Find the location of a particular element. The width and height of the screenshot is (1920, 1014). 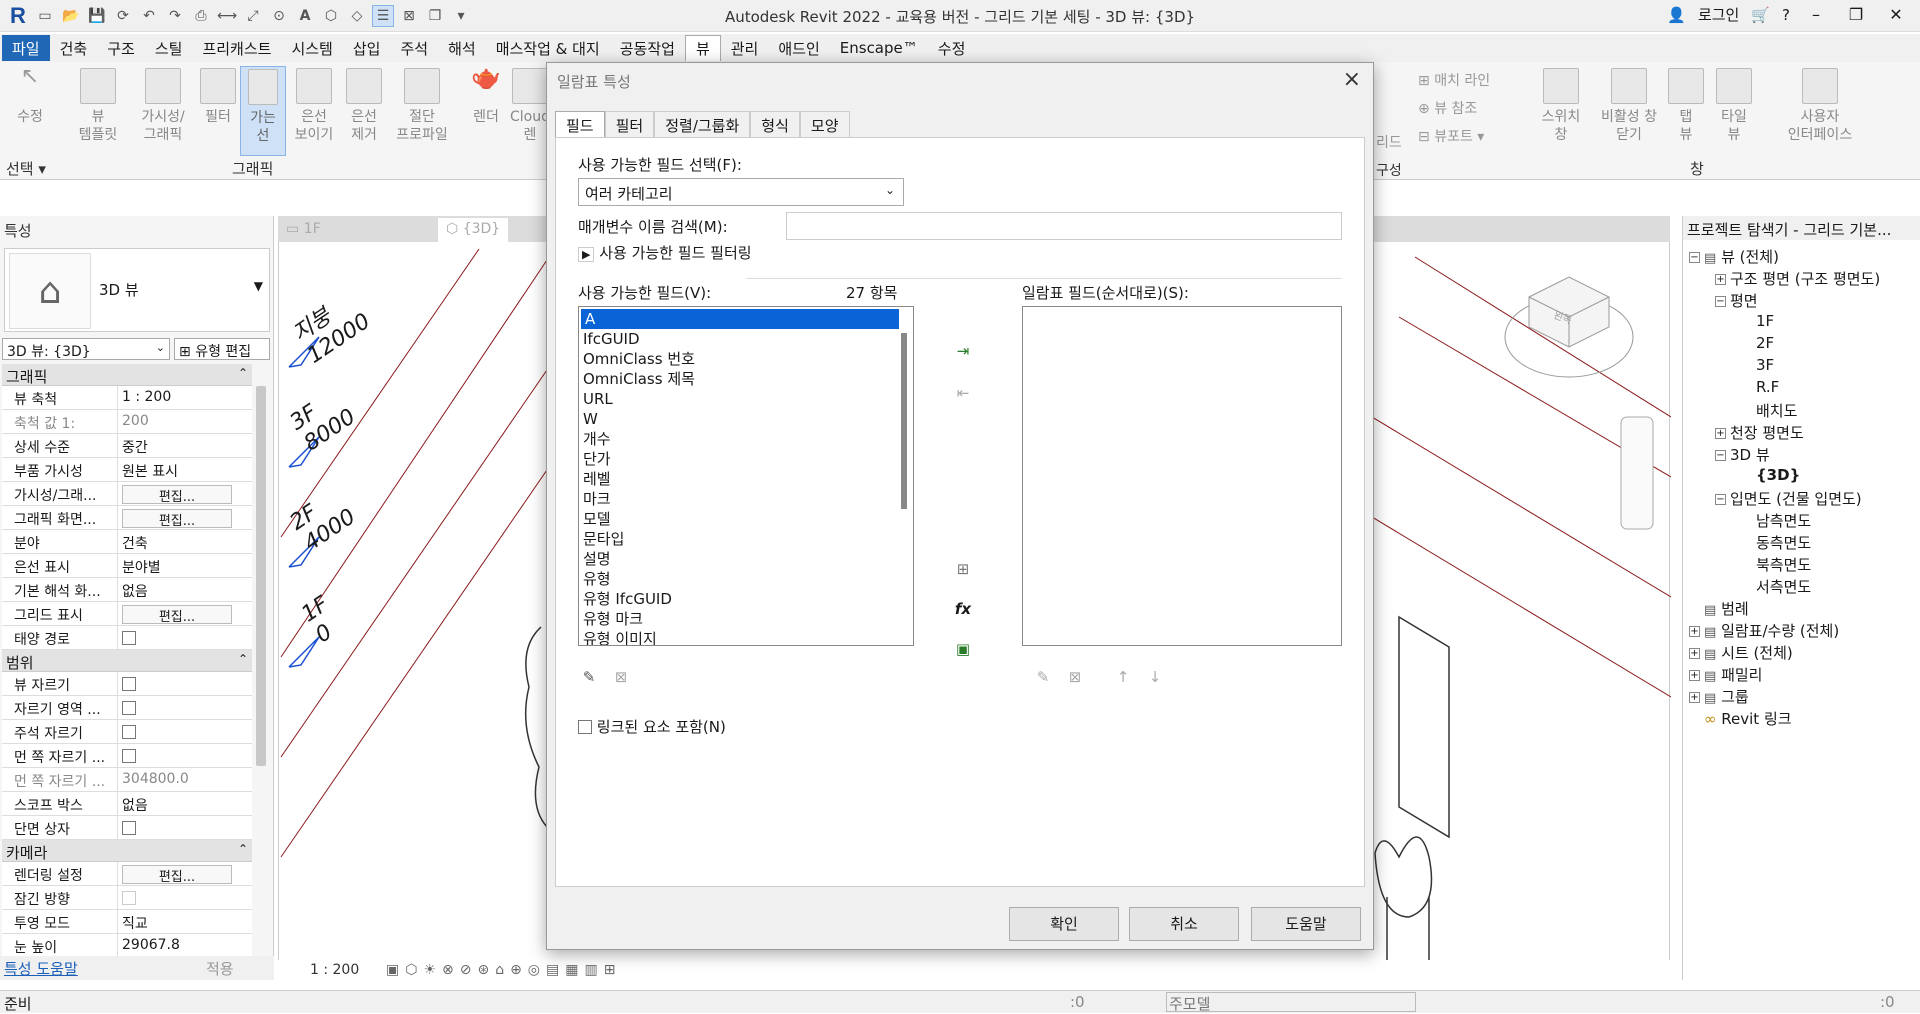

browser-node: 배치도 is located at coordinates (1769, 410).